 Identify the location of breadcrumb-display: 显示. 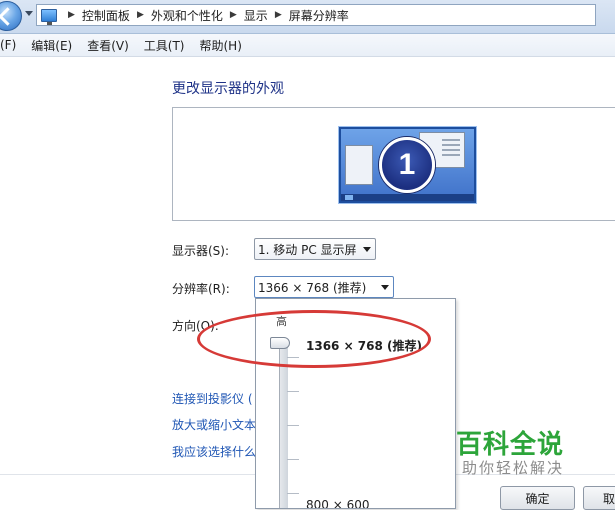
(256, 15).